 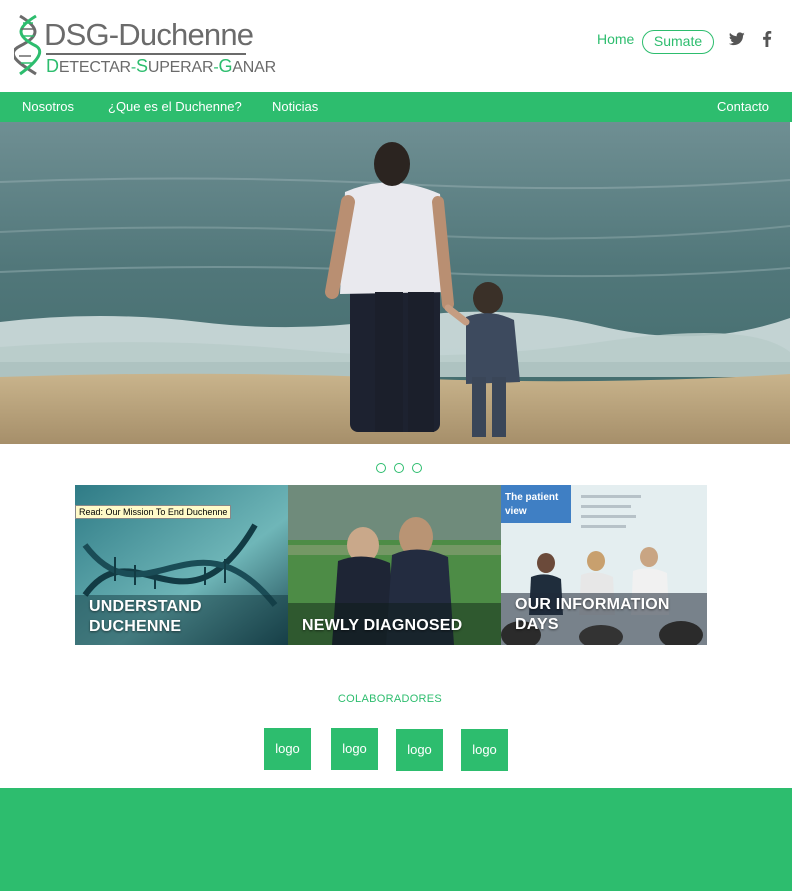 I want to click on nav-item-contacto: Contacto, so click(x=743, y=106).